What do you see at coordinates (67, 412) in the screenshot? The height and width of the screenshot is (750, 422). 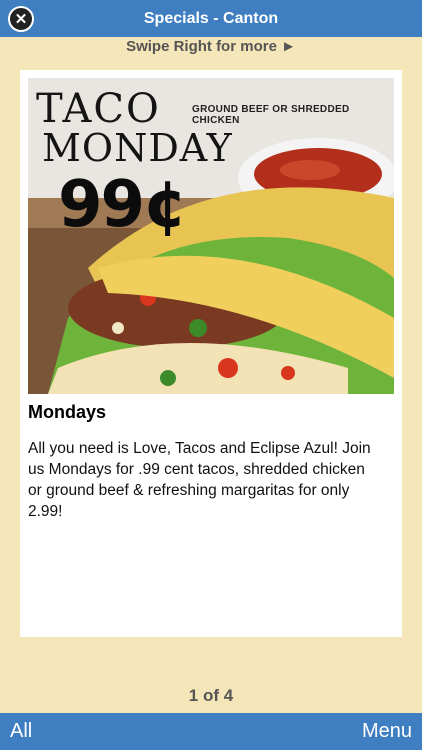 I see `special-title: Mondays` at bounding box center [67, 412].